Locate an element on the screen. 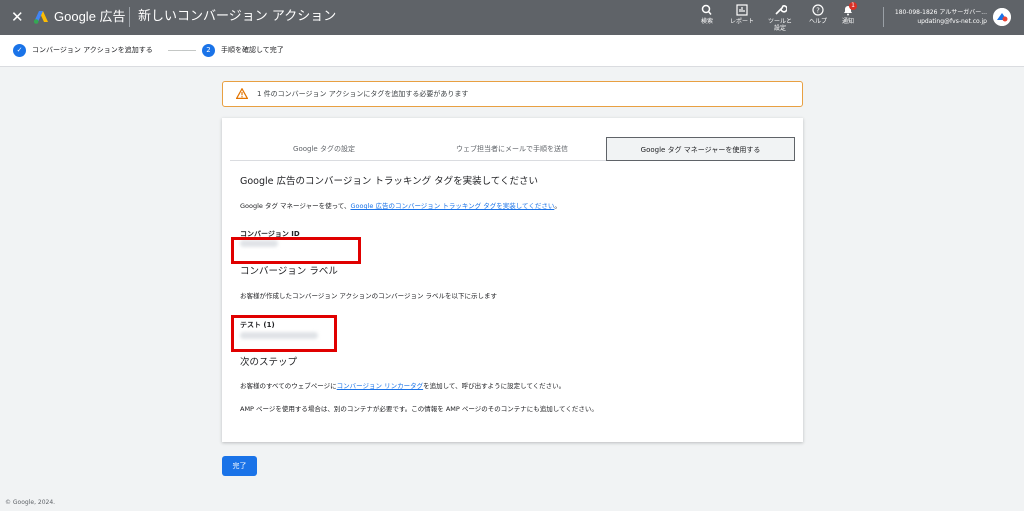 The image size is (1024, 511). search-button: 検索 is located at coordinates (707, 14).